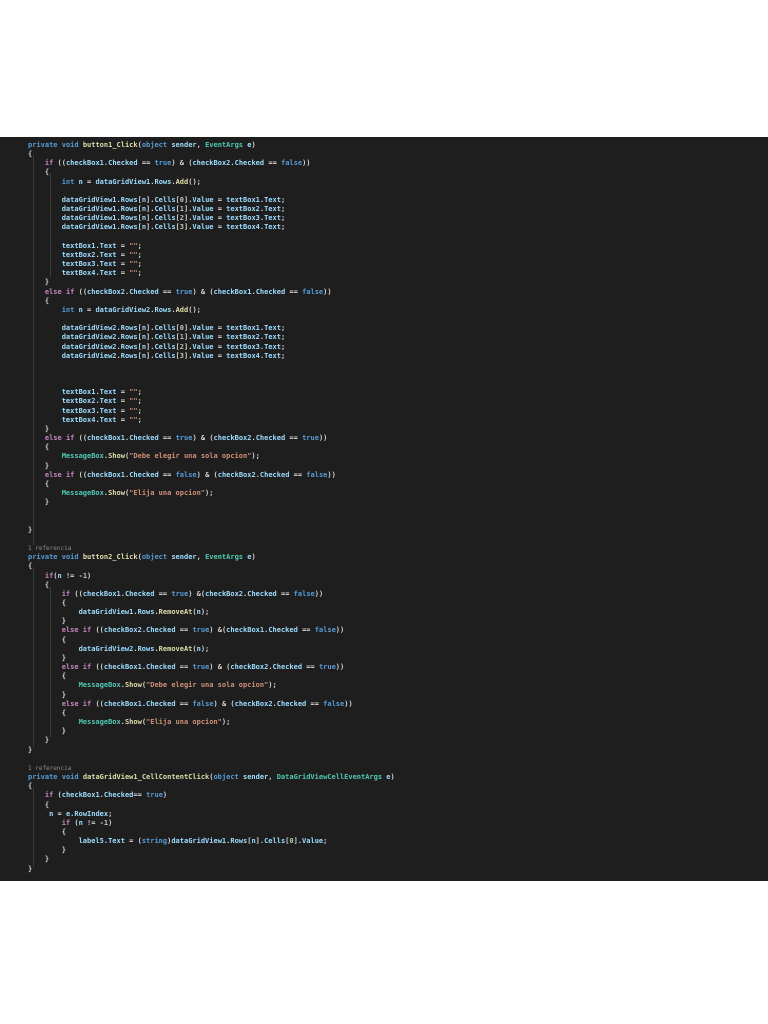 This screenshot has height=1024, width=768. I want to click on code-line: dataGridView1.Rows.RemoveAt(n);, so click(119, 612).